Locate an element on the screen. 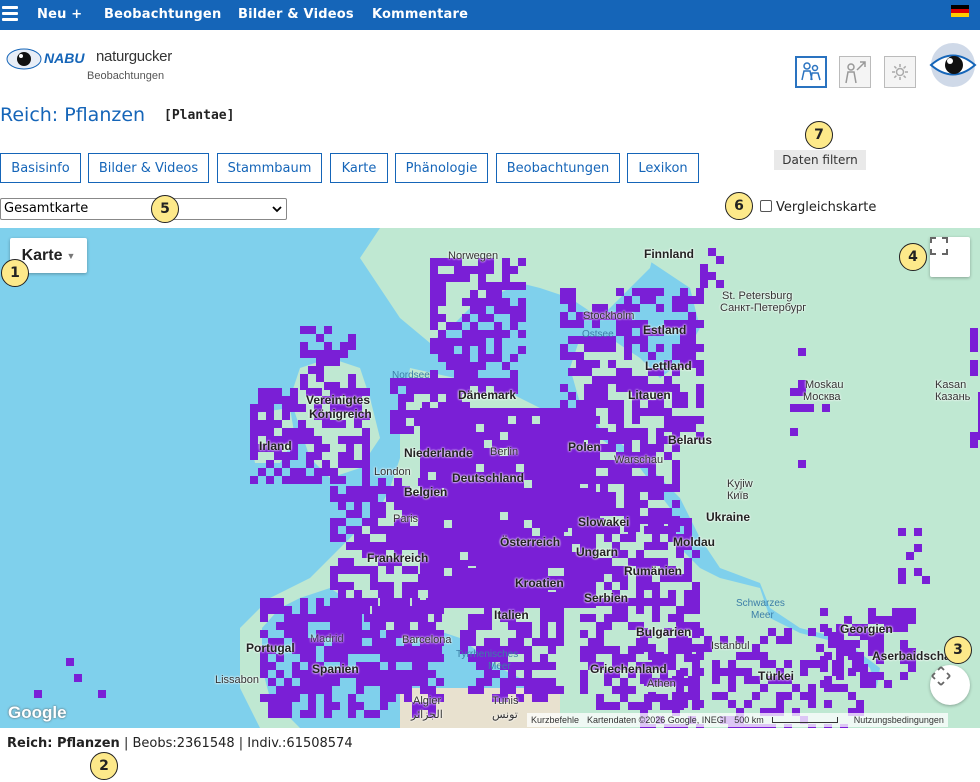 The image size is (980, 782). tab-beobachtungen: Beobachtungen is located at coordinates (558, 168).